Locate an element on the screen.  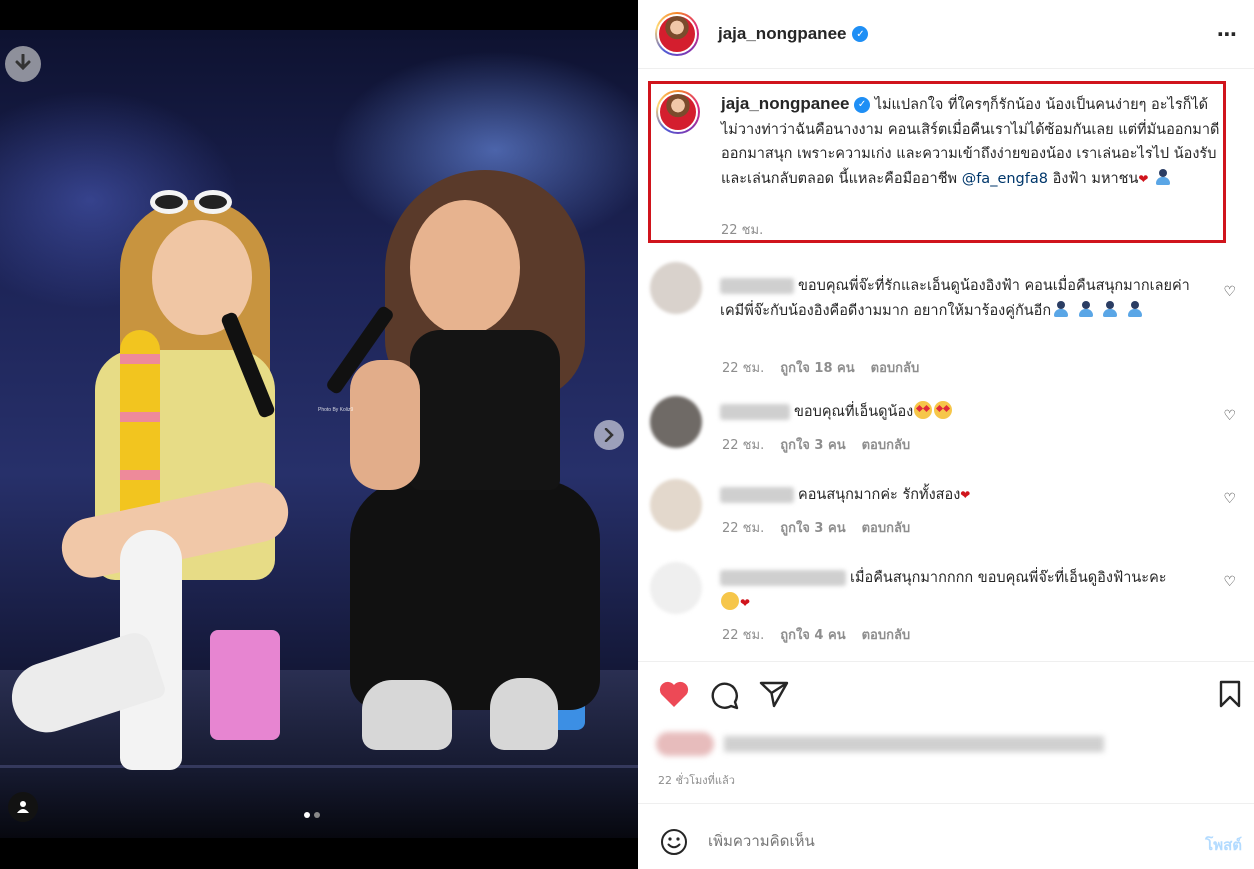
download-icon is located at coordinates (23, 64).